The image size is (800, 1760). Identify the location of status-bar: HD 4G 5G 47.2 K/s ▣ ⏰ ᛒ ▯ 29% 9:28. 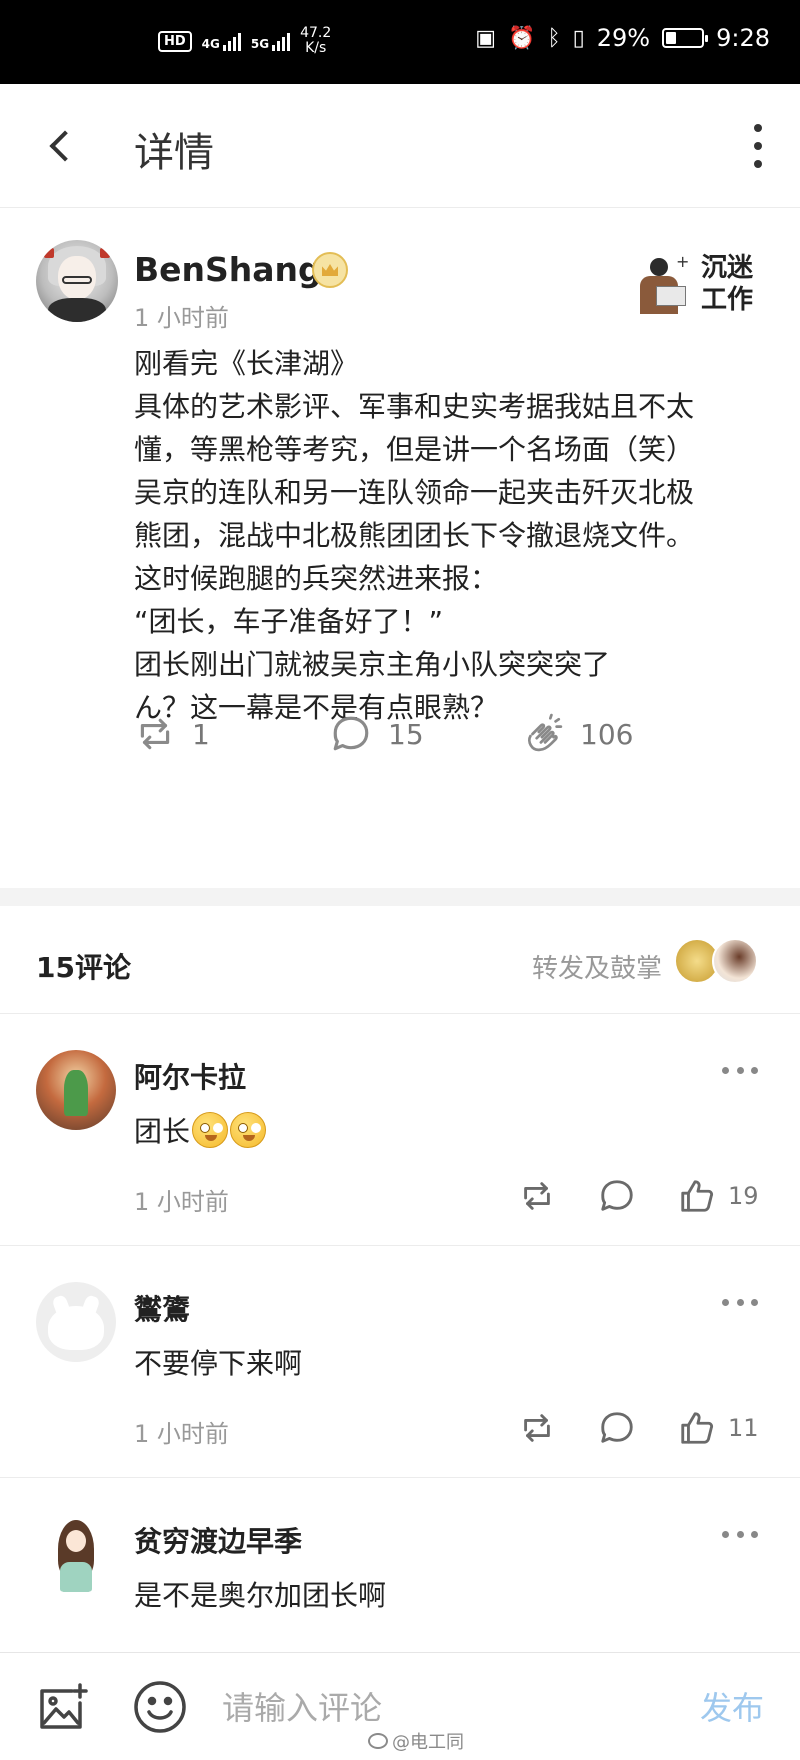
(400, 42).